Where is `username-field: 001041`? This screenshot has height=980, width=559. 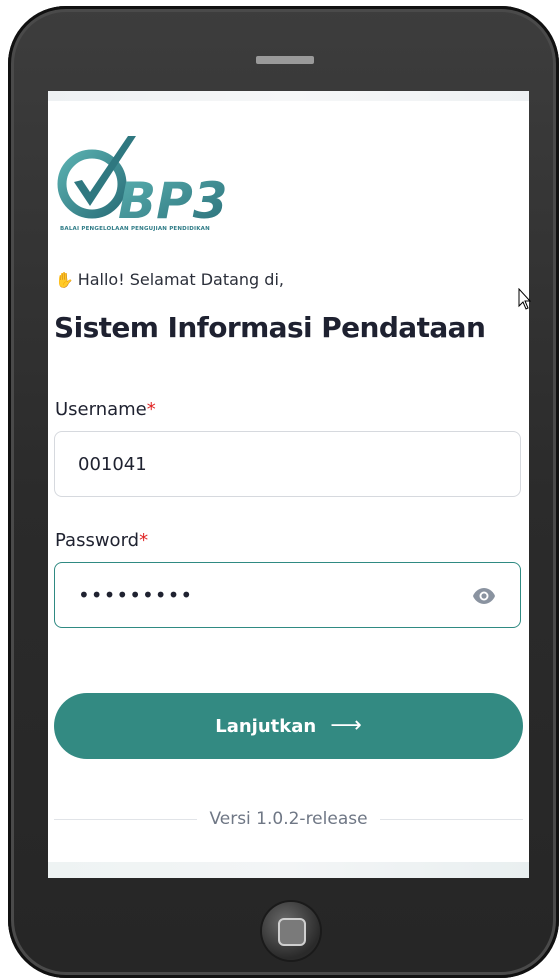
username-field: 001041 is located at coordinates (287, 464).